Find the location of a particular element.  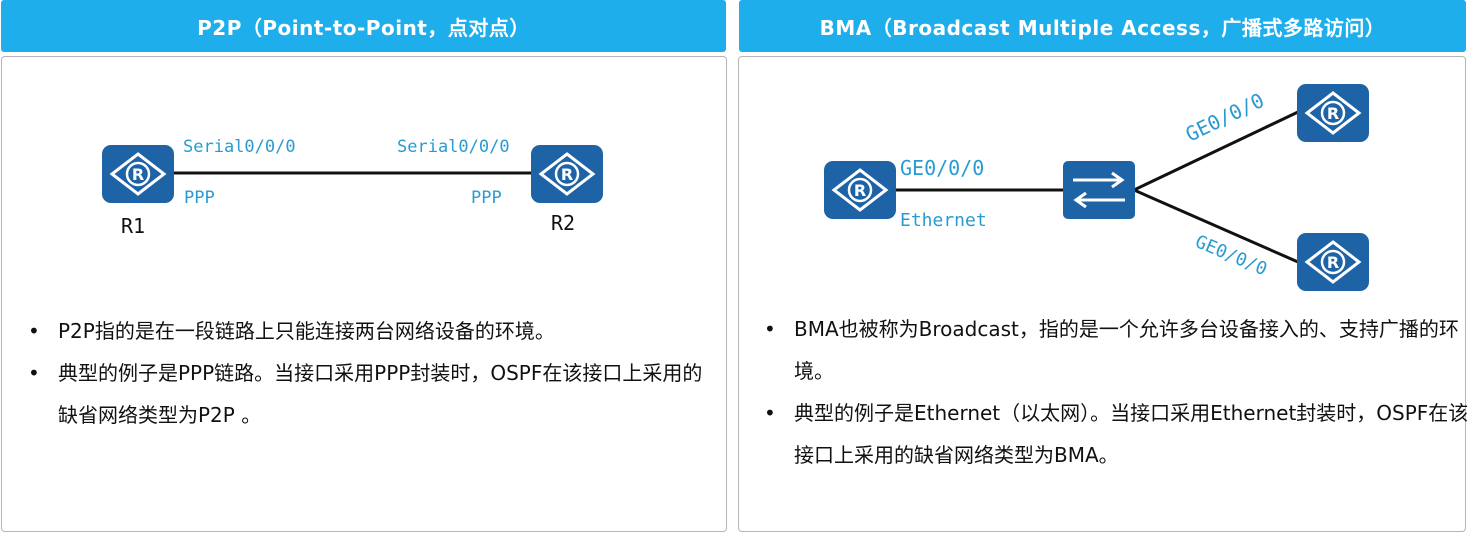

top-link-interface-label: GE0/0/0 is located at coordinates (1225, 117).